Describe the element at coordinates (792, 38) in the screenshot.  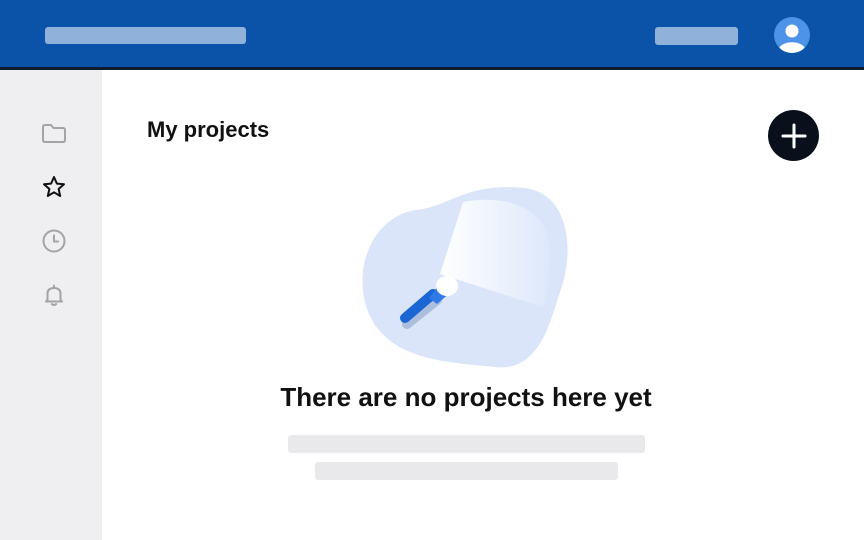
I see `user-avatar-icon` at that location.